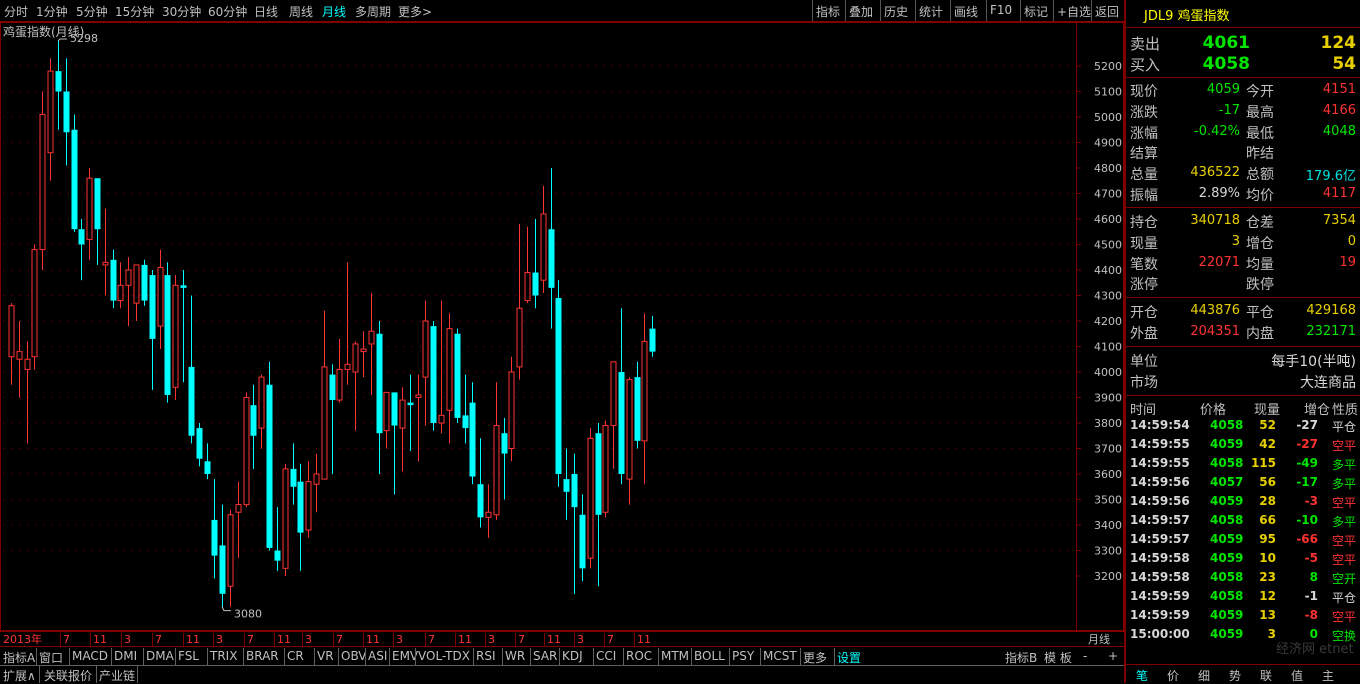 This screenshot has height=684, width=1360. I want to click on indicator-tab-1: 窗口, so click(51, 657).